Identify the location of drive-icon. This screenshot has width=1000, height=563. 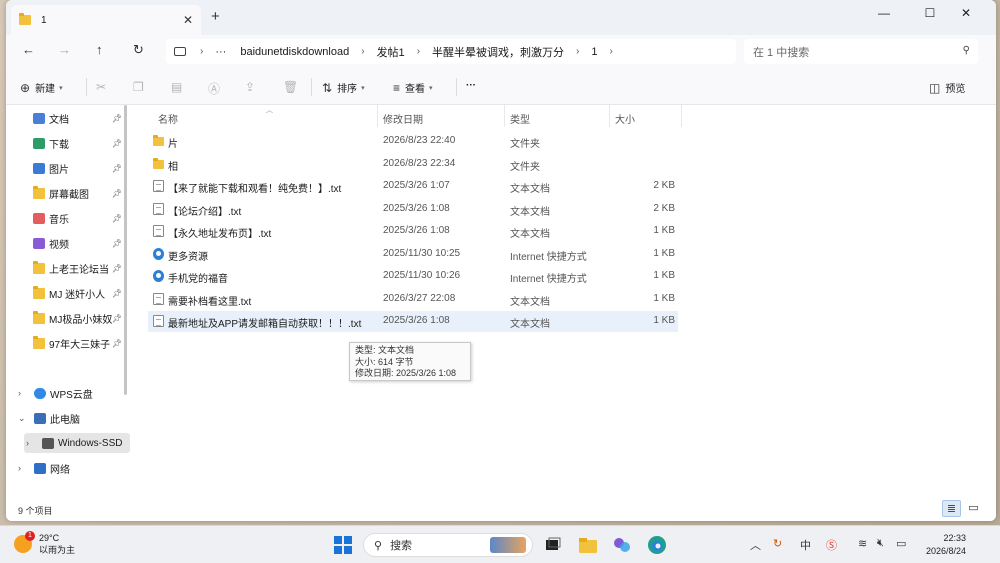
(48, 443).